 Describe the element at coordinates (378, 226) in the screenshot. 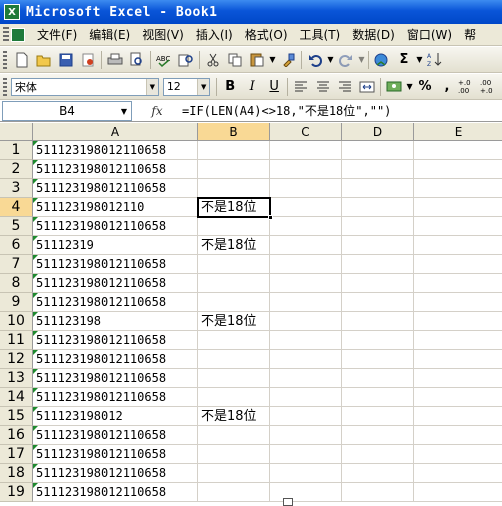

I see `cell-d5` at that location.